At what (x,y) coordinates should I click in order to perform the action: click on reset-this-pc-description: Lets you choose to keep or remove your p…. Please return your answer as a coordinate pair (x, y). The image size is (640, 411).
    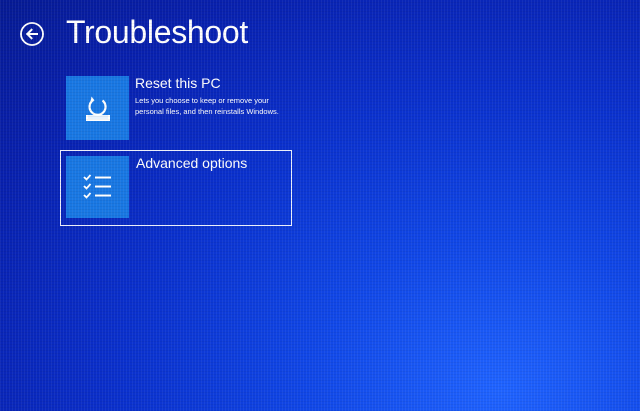
    Looking at the image, I should click on (207, 106).